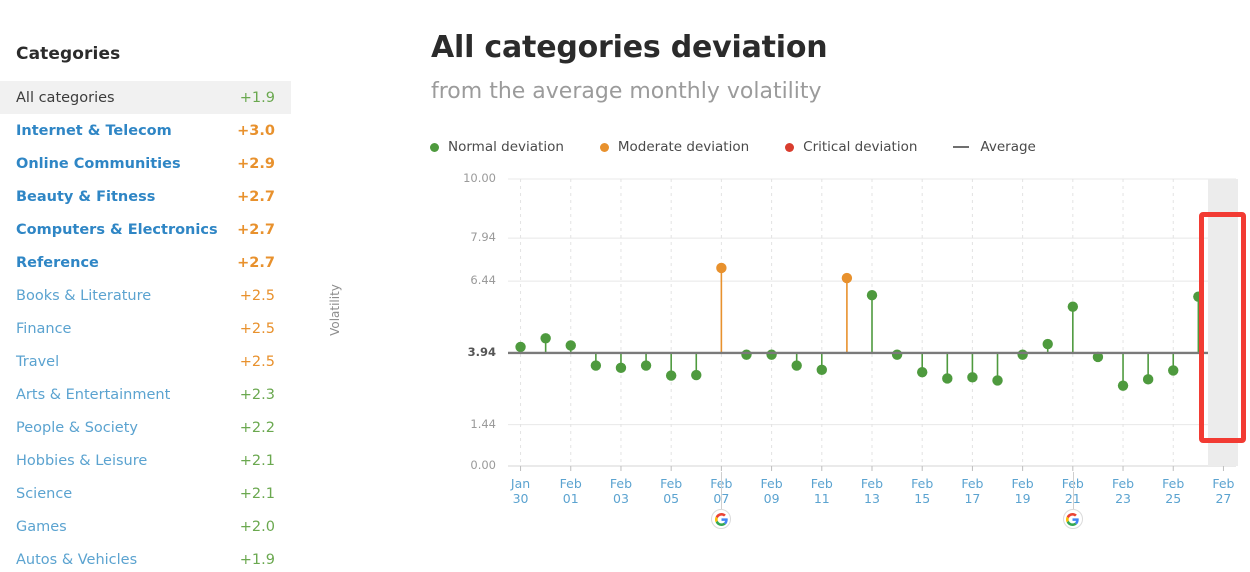 This screenshot has width=1250, height=572. What do you see at coordinates (94, 130) in the screenshot?
I see `category-label: Internet & Telecom` at bounding box center [94, 130].